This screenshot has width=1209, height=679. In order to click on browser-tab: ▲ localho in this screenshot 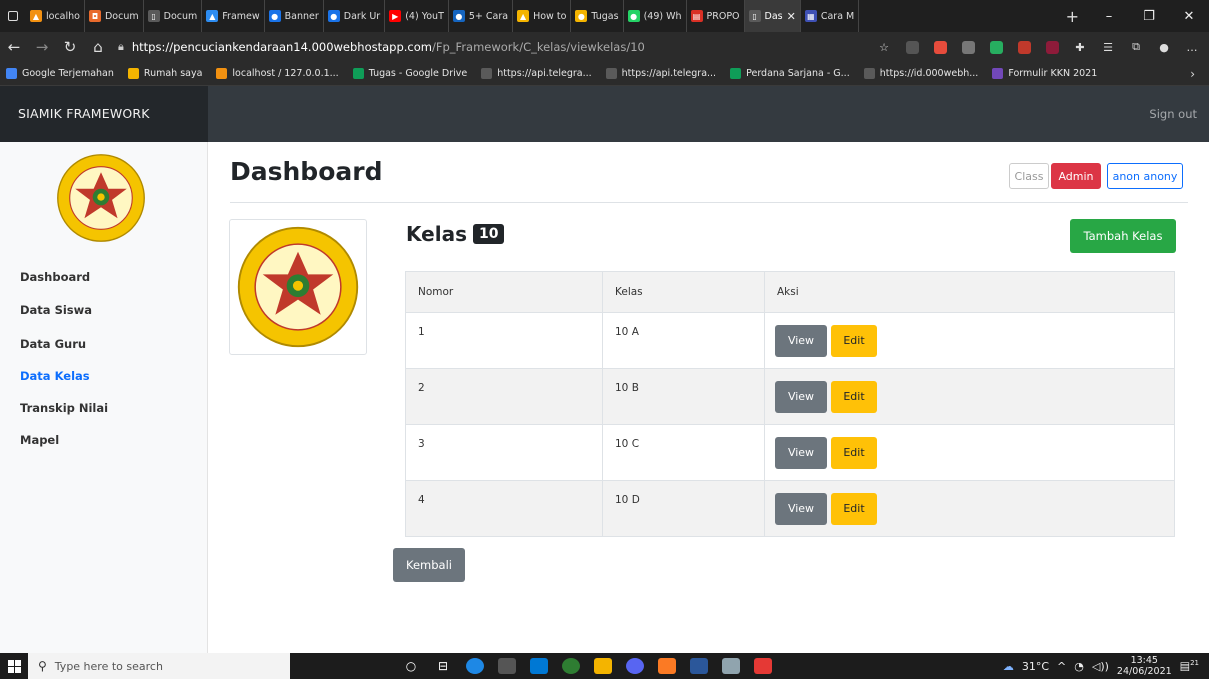, I will do `click(55, 16)`.